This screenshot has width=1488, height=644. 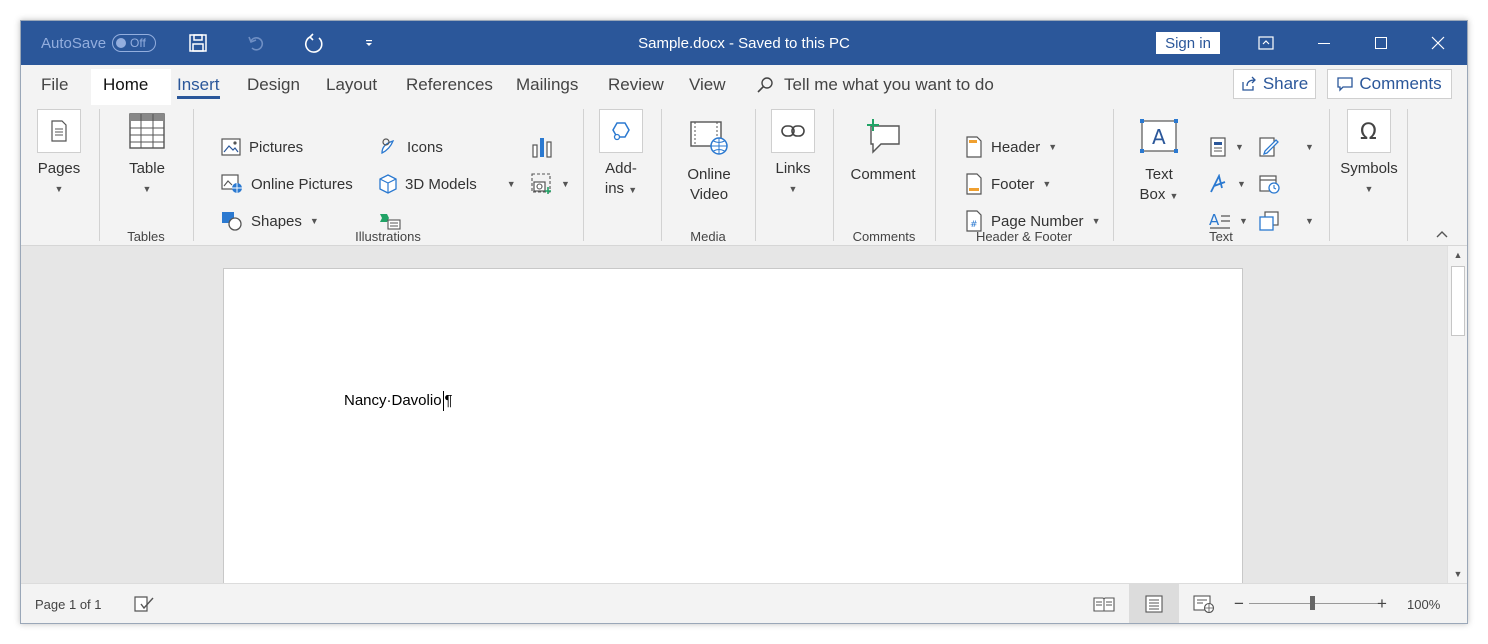 I want to click on web-layout-icon, so click(x=1204, y=603).